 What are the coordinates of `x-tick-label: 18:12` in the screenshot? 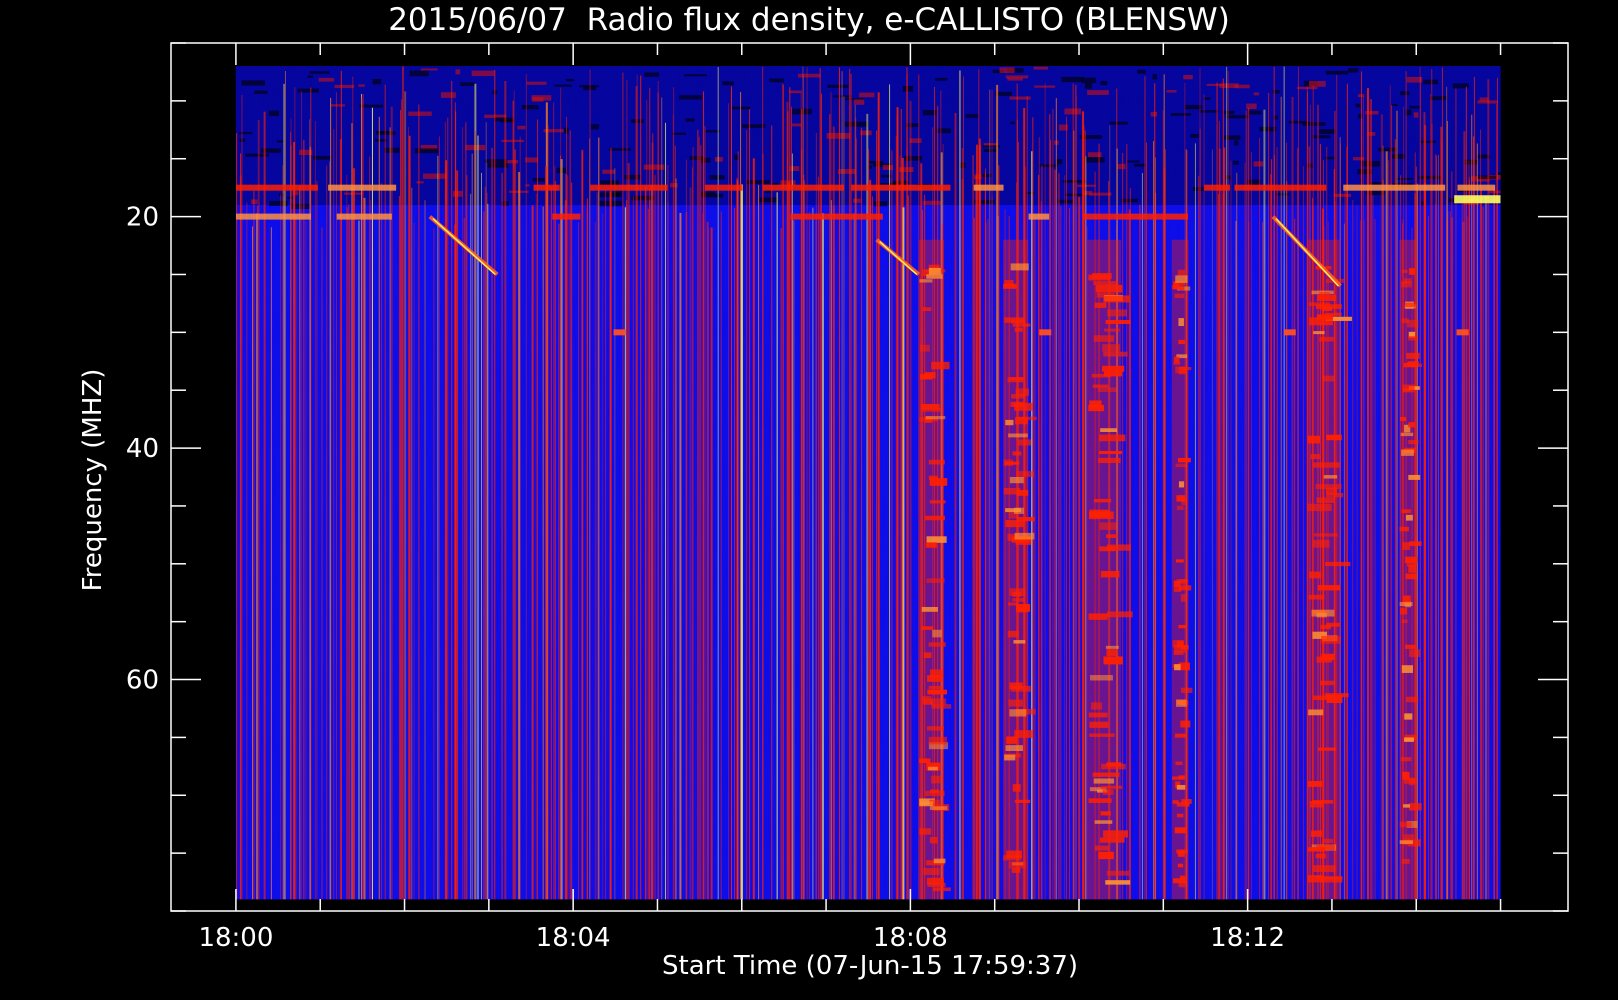 It's located at (1247, 938).